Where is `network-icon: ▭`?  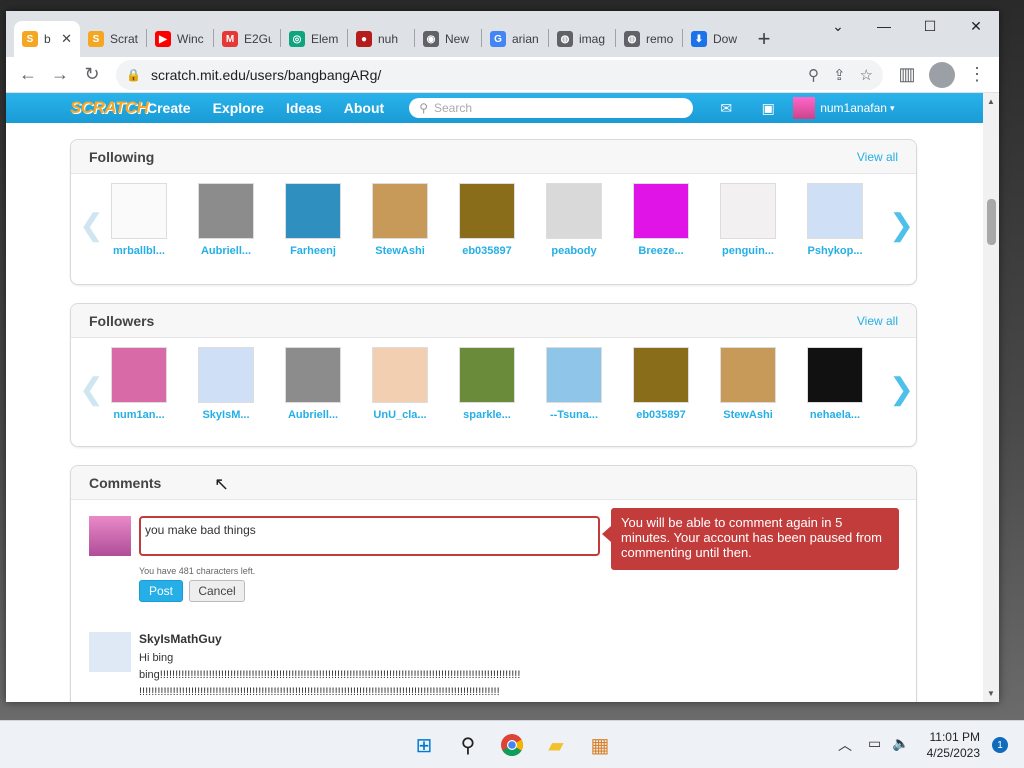
network-icon: ▭ is located at coordinates (874, 743).